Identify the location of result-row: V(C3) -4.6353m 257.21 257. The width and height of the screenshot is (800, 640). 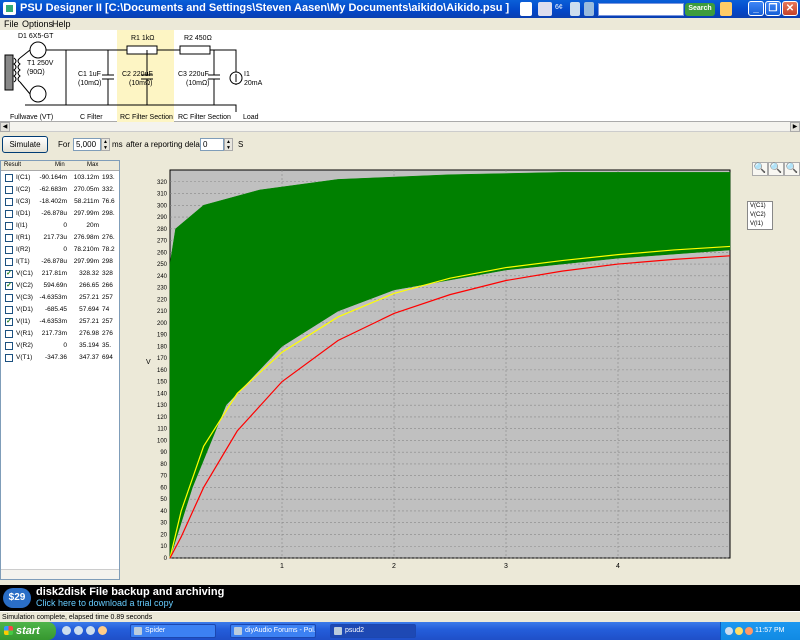
(60, 298).